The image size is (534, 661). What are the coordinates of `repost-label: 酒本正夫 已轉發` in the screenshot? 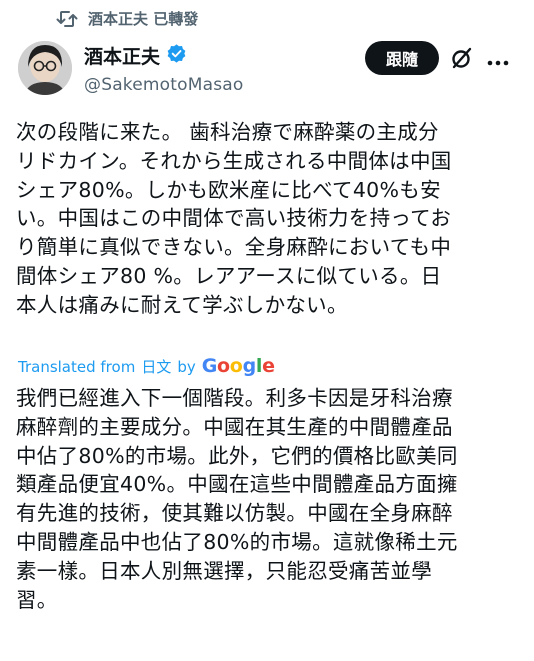 It's located at (143, 18).